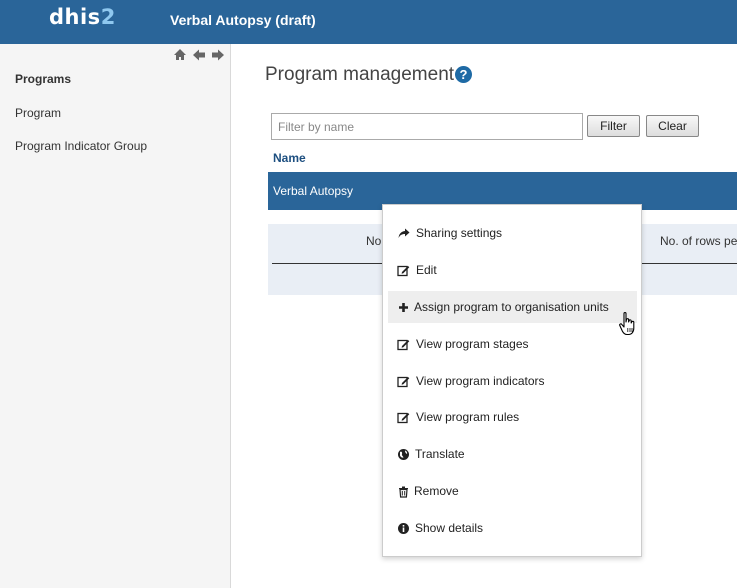  What do you see at coordinates (374, 241) in the screenshot?
I see `pager-left-text: No` at bounding box center [374, 241].